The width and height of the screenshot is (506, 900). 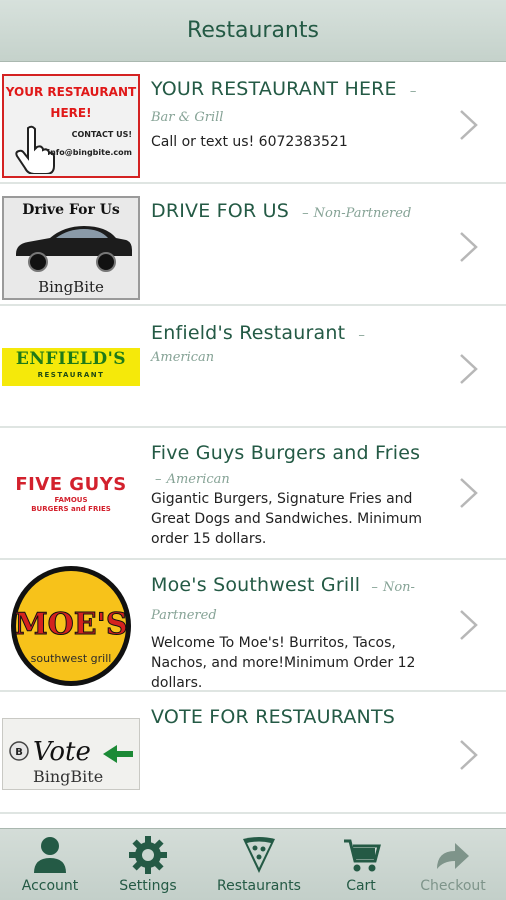 I want to click on restaurant-name: VOTE FOR RESTAURANTS, so click(x=273, y=717).